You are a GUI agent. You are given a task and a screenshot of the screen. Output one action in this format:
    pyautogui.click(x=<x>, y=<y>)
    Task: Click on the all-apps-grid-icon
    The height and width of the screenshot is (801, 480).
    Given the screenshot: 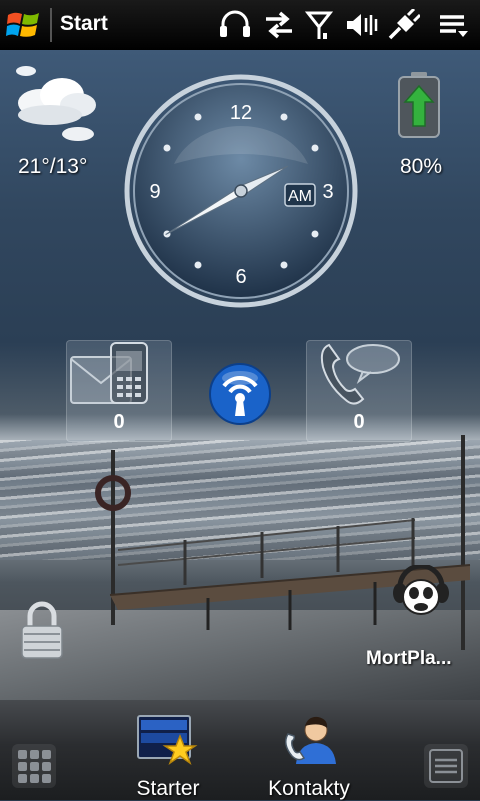 What is the action you would take?
    pyautogui.click(x=34, y=766)
    